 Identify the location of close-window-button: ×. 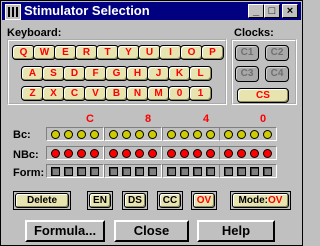
(290, 11).